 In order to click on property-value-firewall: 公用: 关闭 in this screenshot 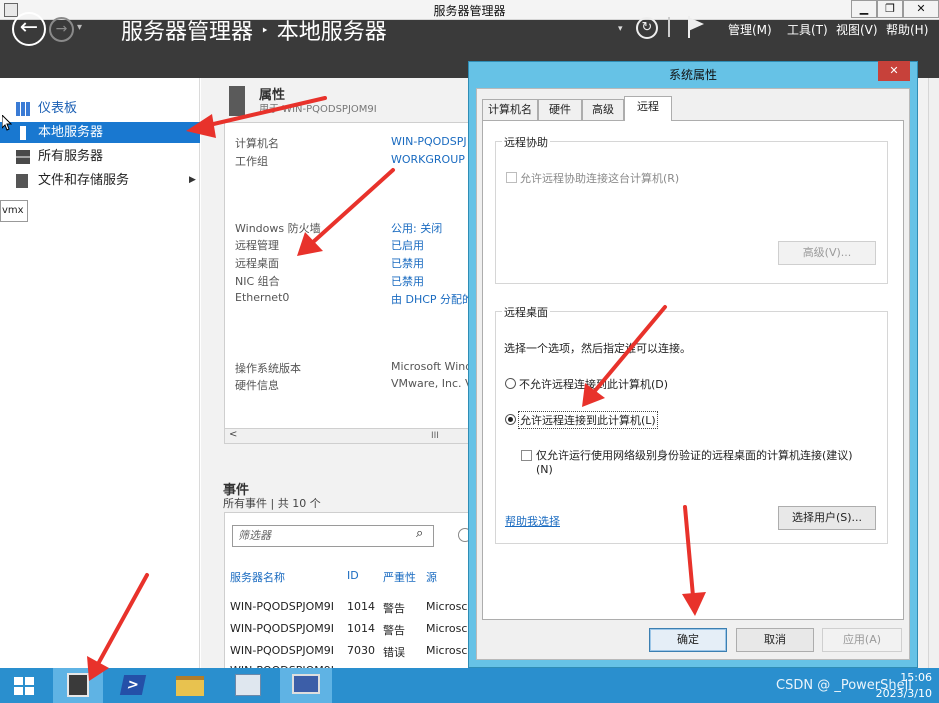, I will do `click(416, 228)`.